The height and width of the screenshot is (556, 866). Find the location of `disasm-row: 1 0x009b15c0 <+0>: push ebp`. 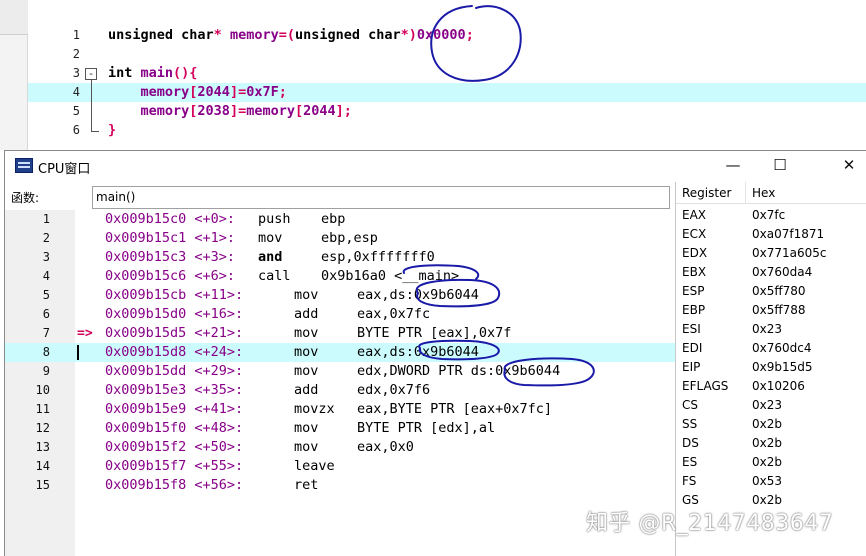

disasm-row: 1 0x009b15c0 <+0>: push ebp is located at coordinates (340, 219).